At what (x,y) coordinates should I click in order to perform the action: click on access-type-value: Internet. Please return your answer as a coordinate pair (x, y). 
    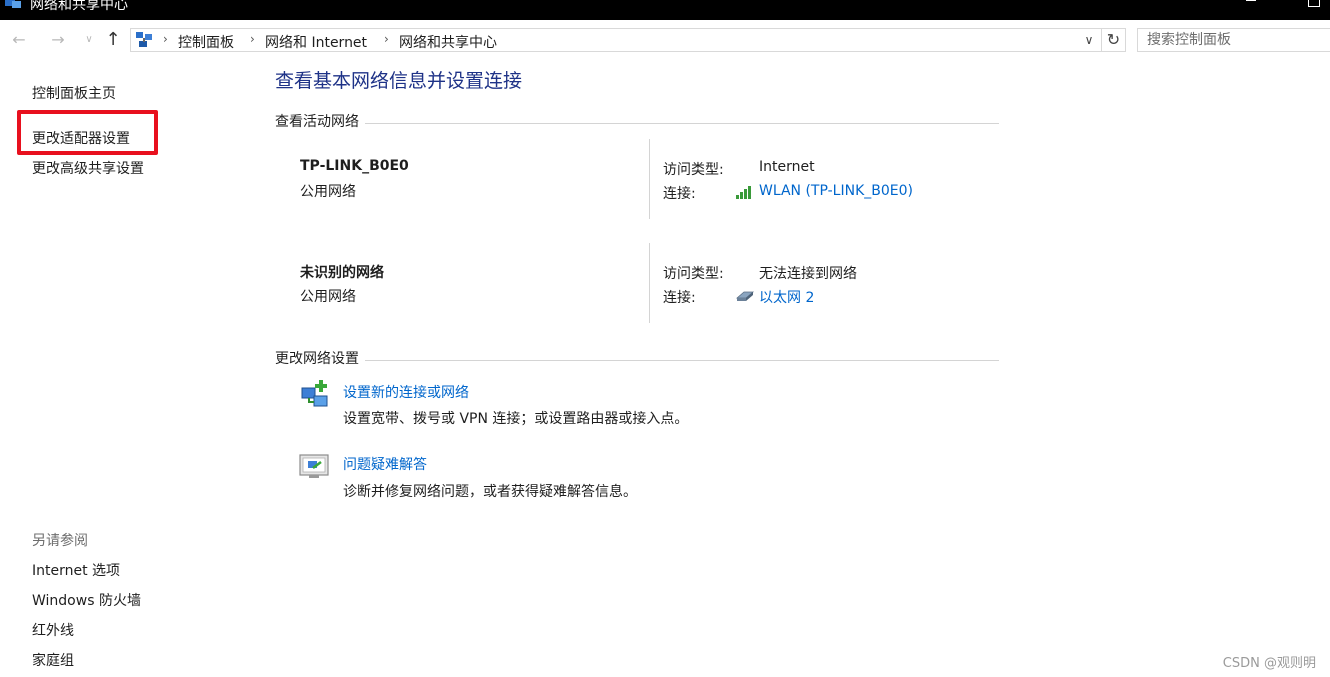
    Looking at the image, I should click on (787, 167).